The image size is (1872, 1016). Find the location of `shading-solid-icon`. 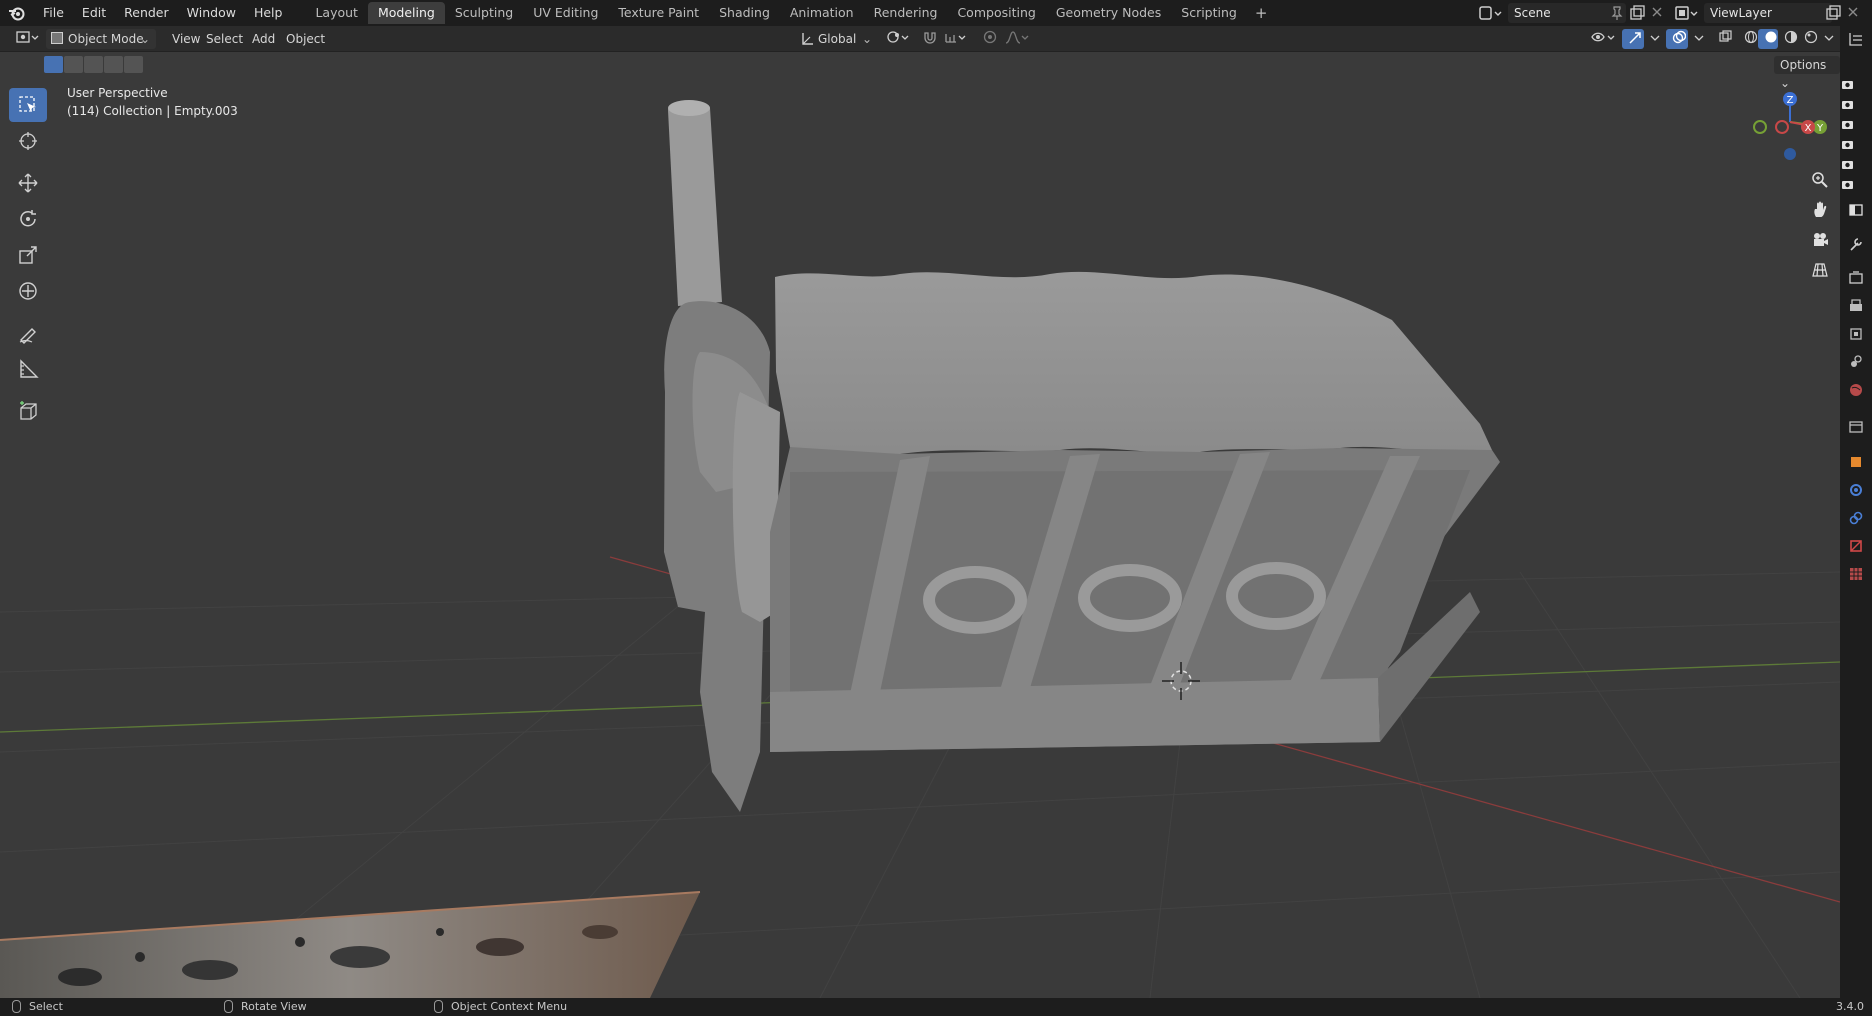

shading-solid-icon is located at coordinates (1768, 39).